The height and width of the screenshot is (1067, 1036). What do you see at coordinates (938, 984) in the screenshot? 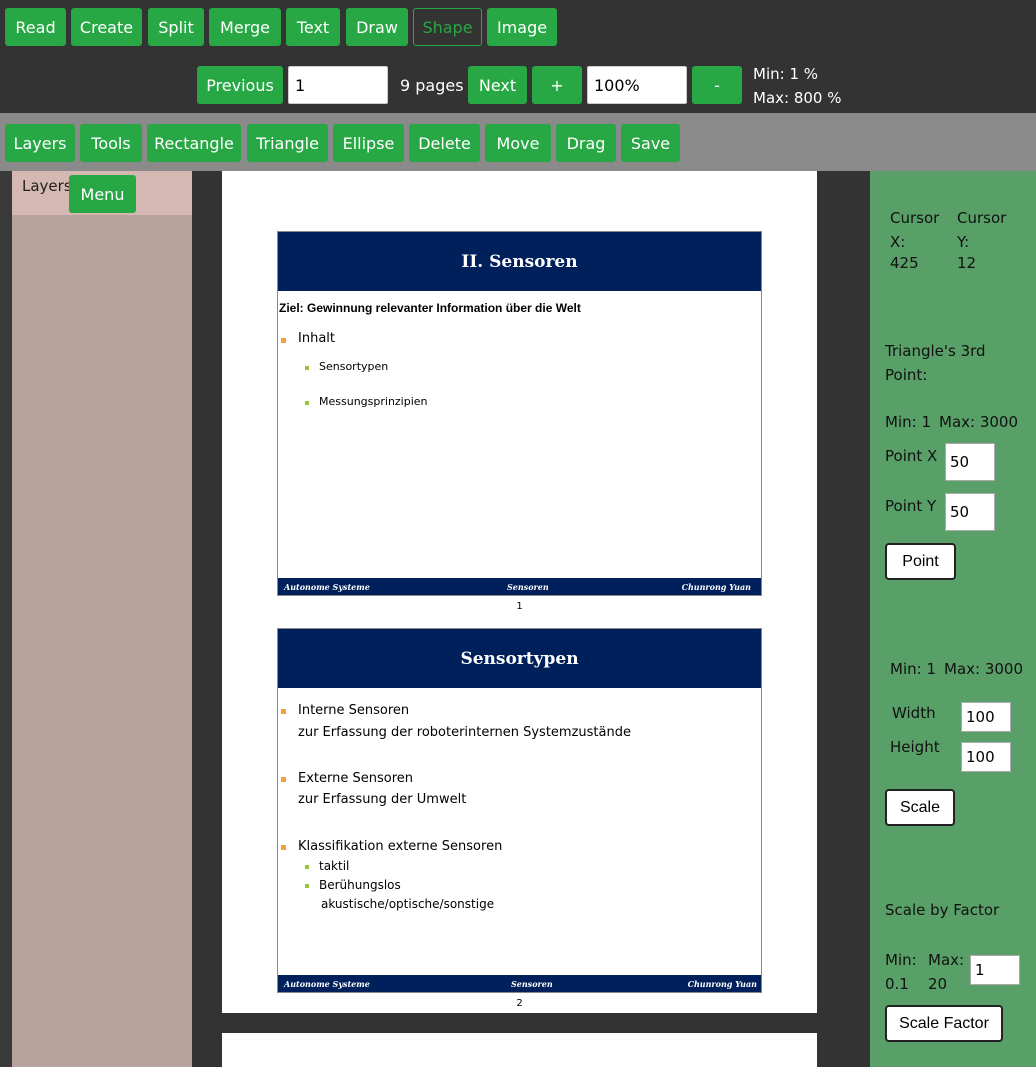
I see `factor-max-value: 20` at bounding box center [938, 984].